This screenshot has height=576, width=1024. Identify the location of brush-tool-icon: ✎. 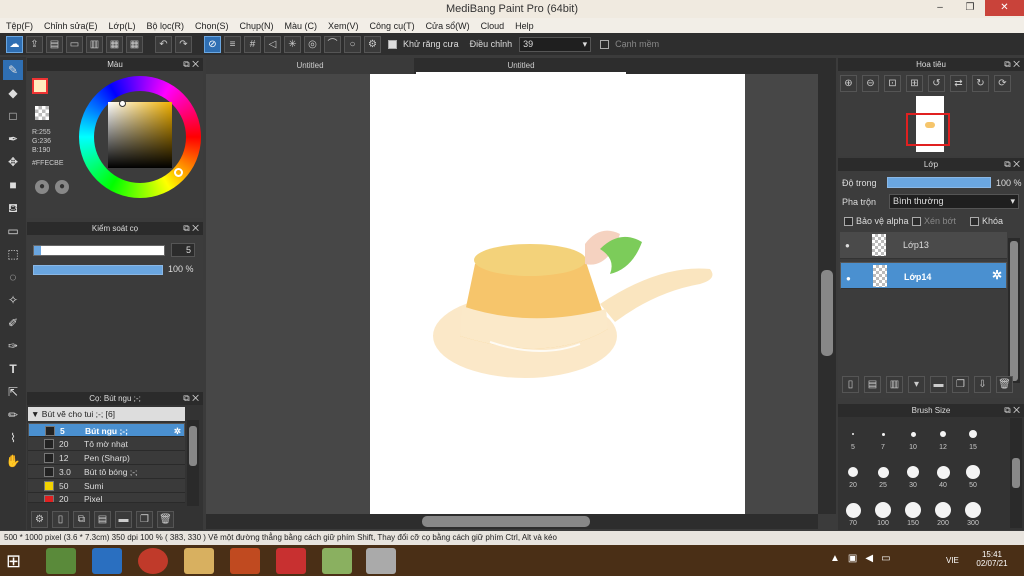
(13, 70).